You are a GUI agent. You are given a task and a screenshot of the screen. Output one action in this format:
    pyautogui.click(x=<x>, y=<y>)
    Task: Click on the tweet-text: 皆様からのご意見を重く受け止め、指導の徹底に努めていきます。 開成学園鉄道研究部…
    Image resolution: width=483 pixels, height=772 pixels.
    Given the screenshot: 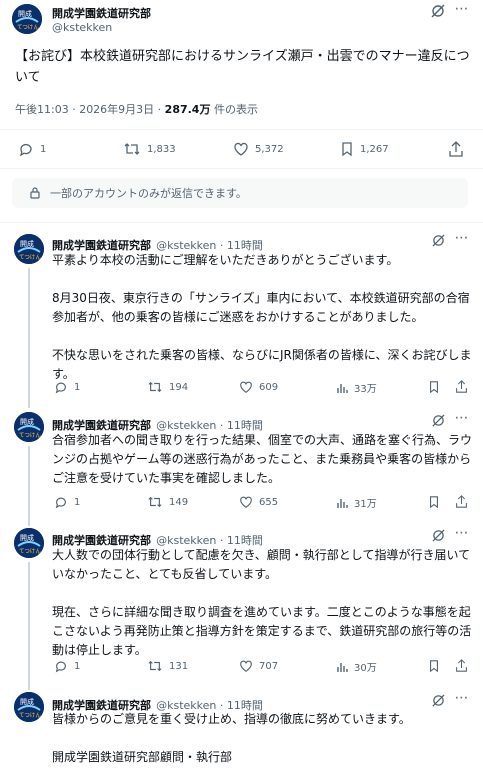 What is the action you would take?
    pyautogui.click(x=231, y=738)
    